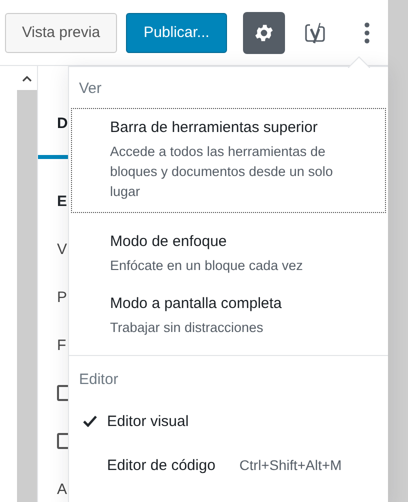  What do you see at coordinates (61, 345) in the screenshot?
I see `panel-label: F` at bounding box center [61, 345].